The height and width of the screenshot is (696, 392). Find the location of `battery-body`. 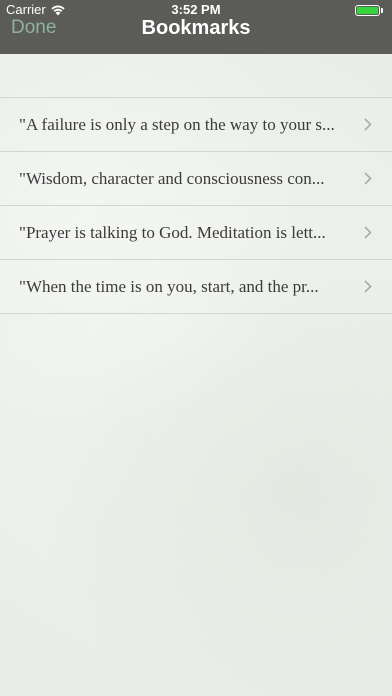

battery-body is located at coordinates (367, 10).